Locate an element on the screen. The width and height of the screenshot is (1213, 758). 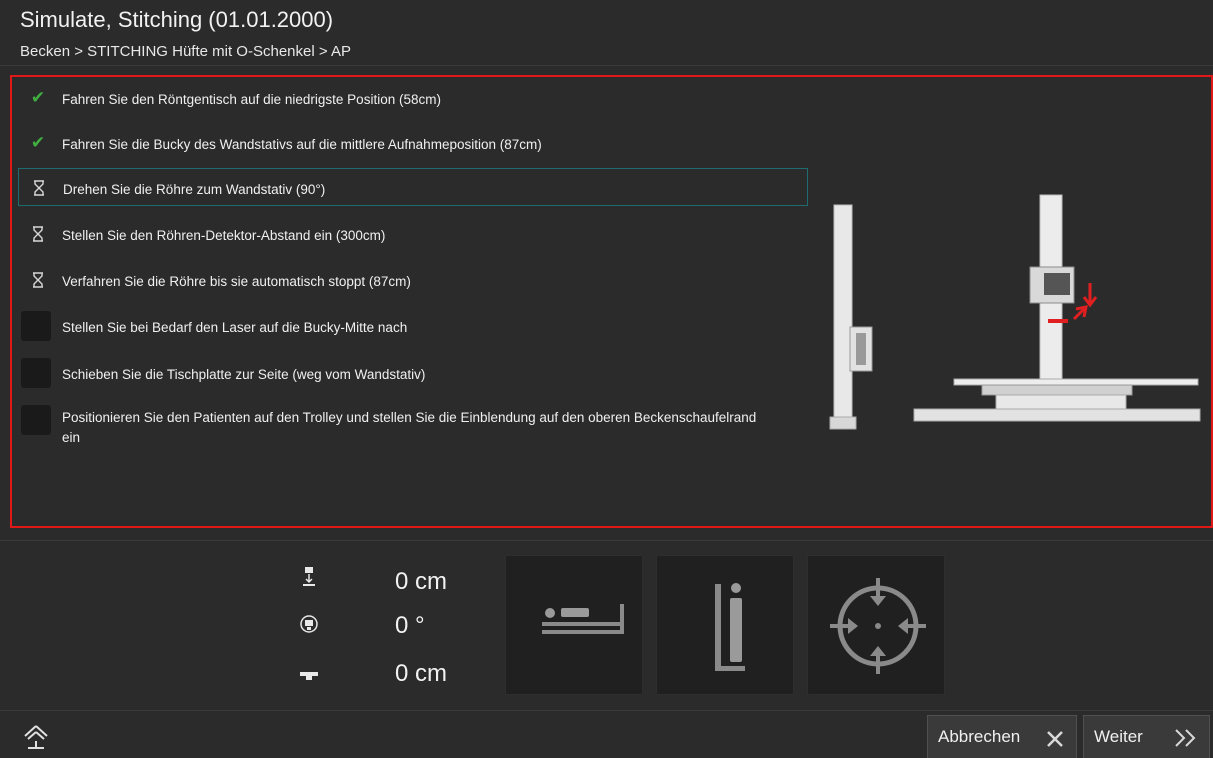
crosshair-center-icon is located at coordinates (878, 626).